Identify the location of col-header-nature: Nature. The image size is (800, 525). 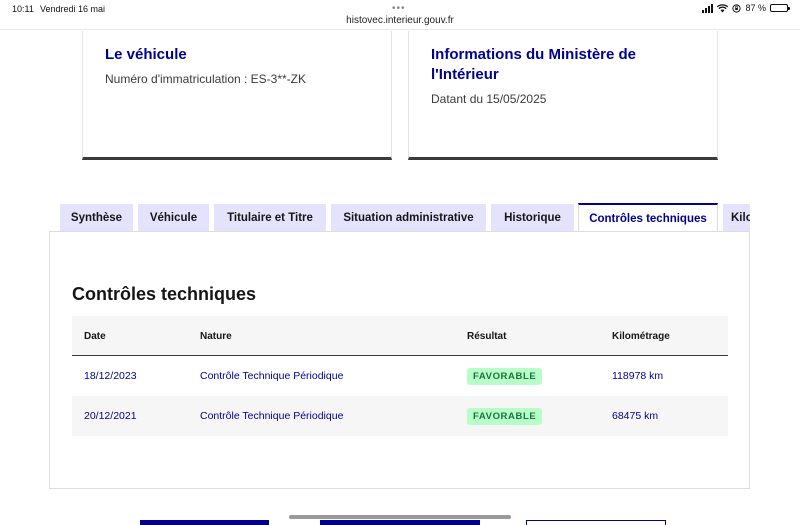
(216, 336).